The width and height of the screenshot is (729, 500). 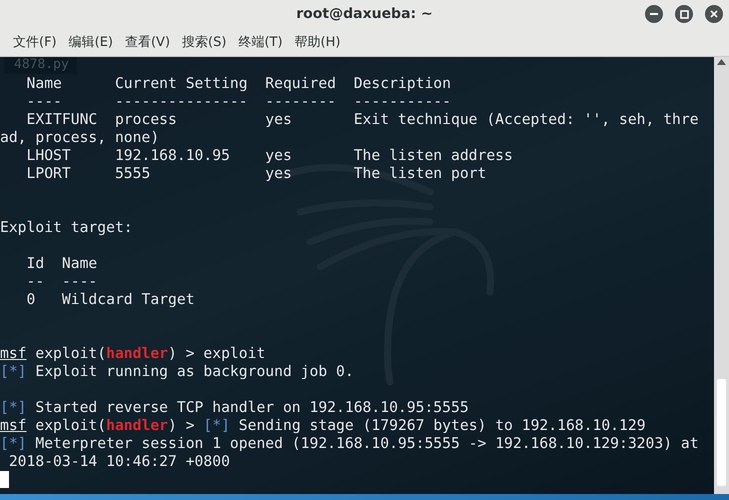 What do you see at coordinates (182, 425) in the screenshot?
I see `terminal-text: ) >` at bounding box center [182, 425].